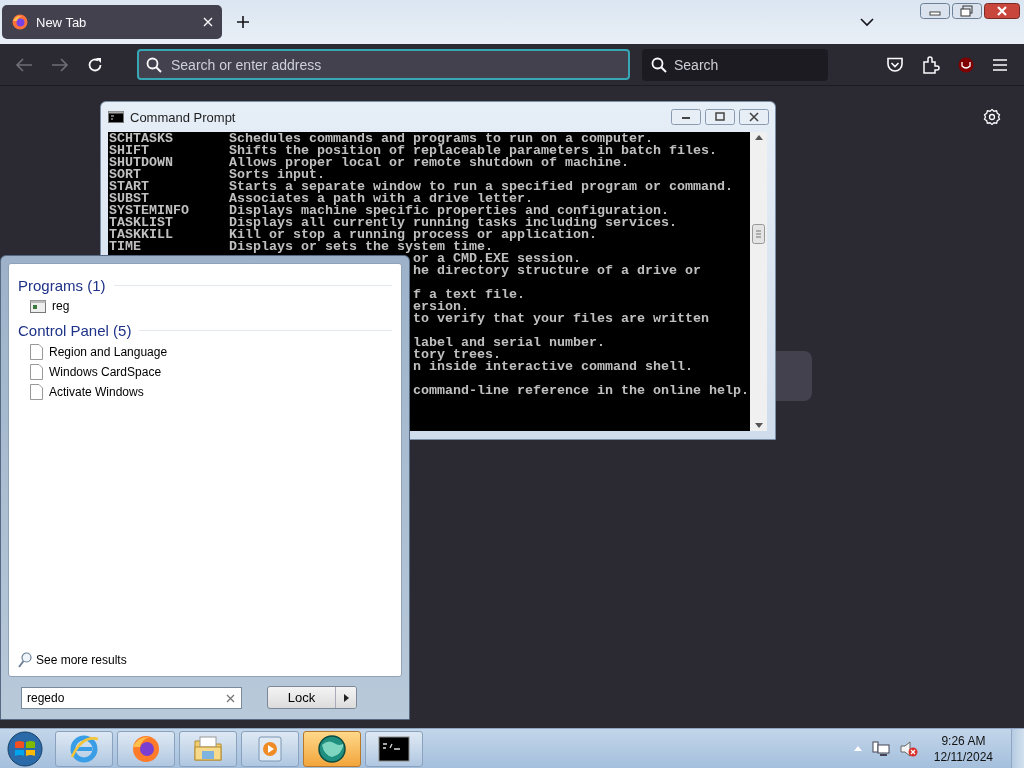 The width and height of the screenshot is (1024, 768). What do you see at coordinates (381, 199) in the screenshot?
I see `command-description: Associates a path with a drive letter.` at bounding box center [381, 199].